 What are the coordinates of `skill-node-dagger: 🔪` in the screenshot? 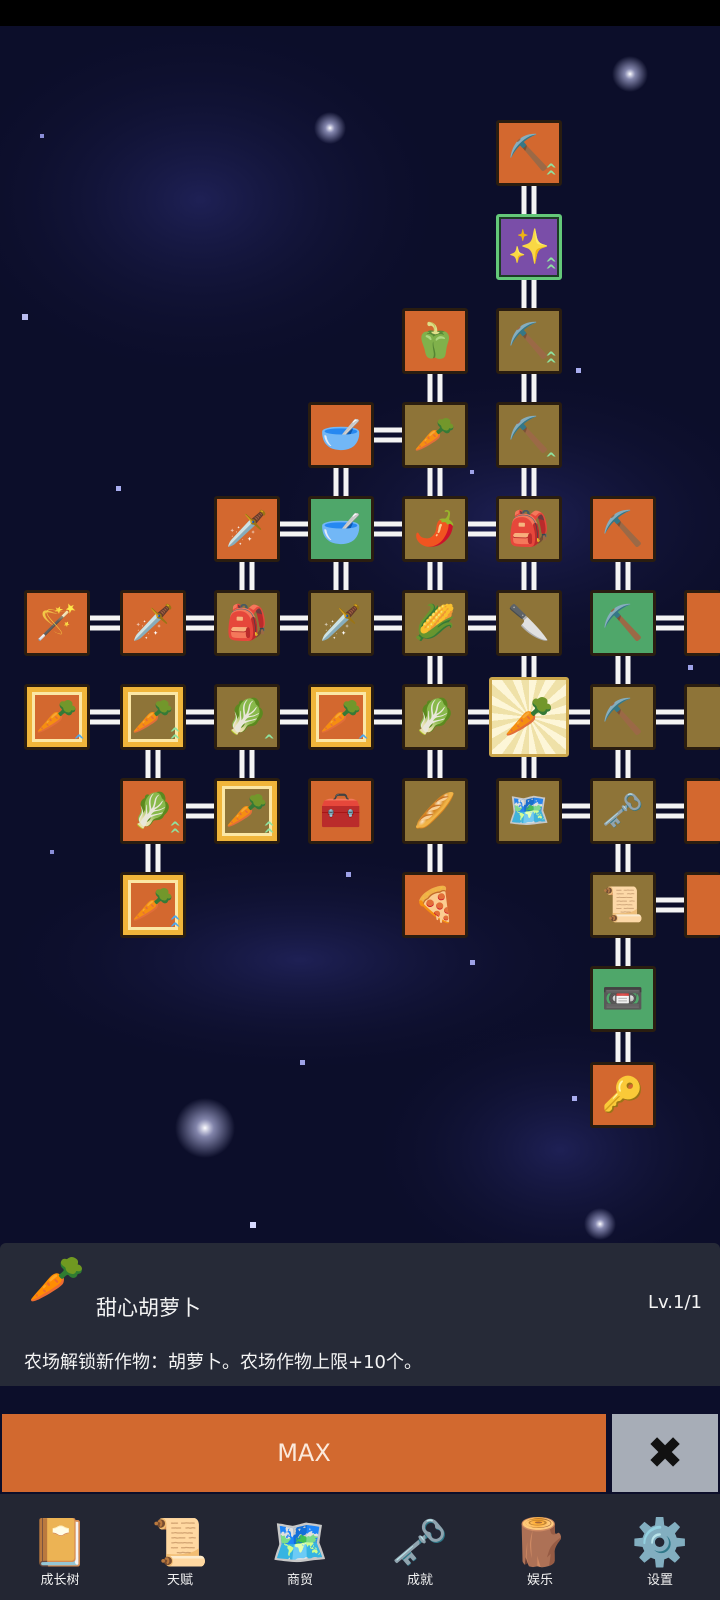 It's located at (529, 623).